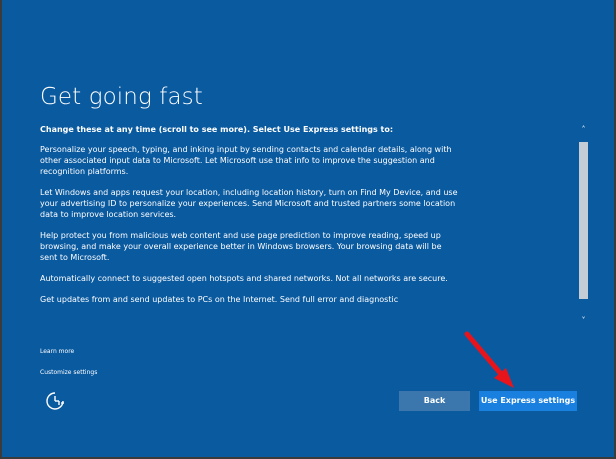  What do you see at coordinates (583, 220) in the screenshot?
I see `scroll-thumb` at bounding box center [583, 220].